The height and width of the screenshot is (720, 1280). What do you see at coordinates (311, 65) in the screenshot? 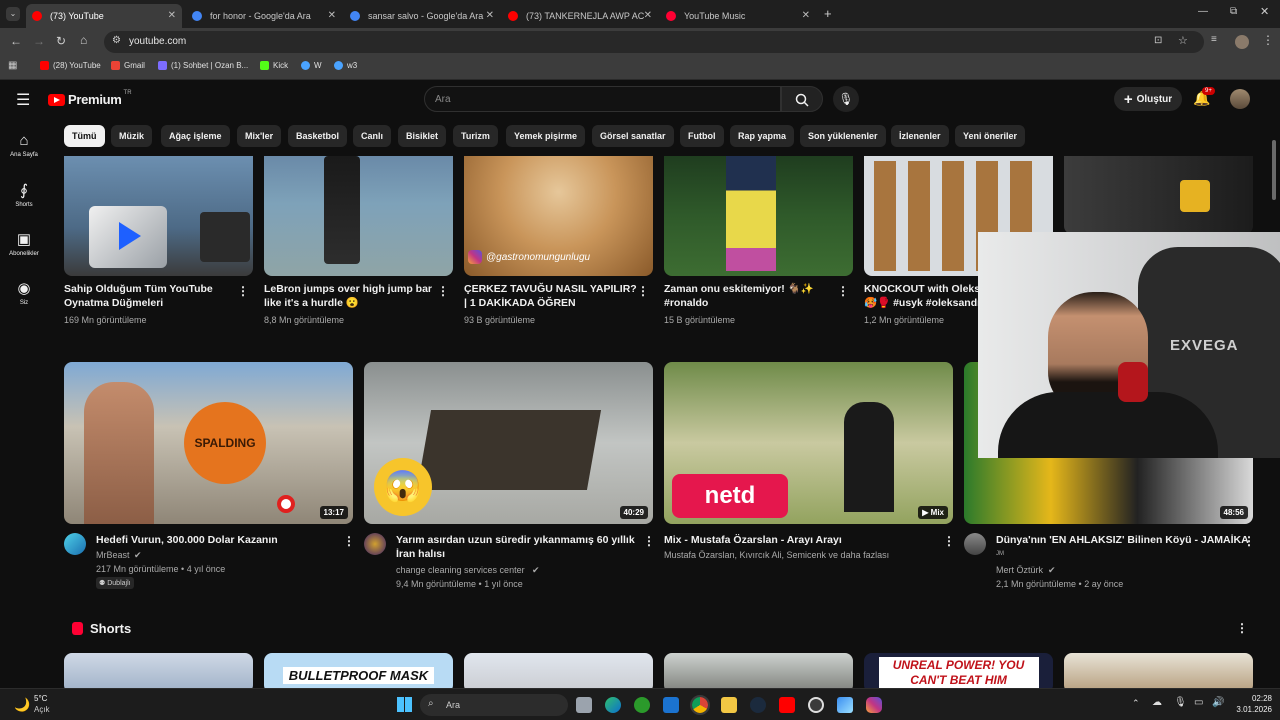
I see `bookmark-w: W` at bounding box center [311, 65].